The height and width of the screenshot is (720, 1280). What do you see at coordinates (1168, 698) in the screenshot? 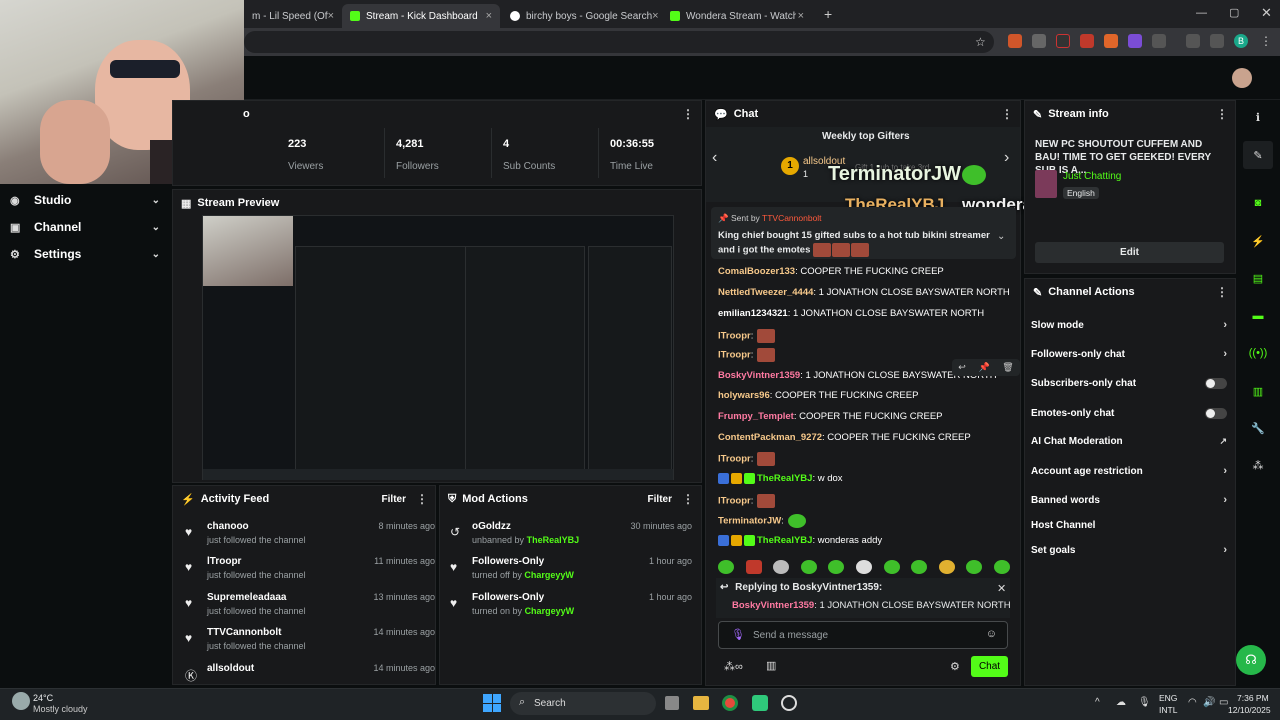
I see `language-code: ENG` at bounding box center [1168, 698].